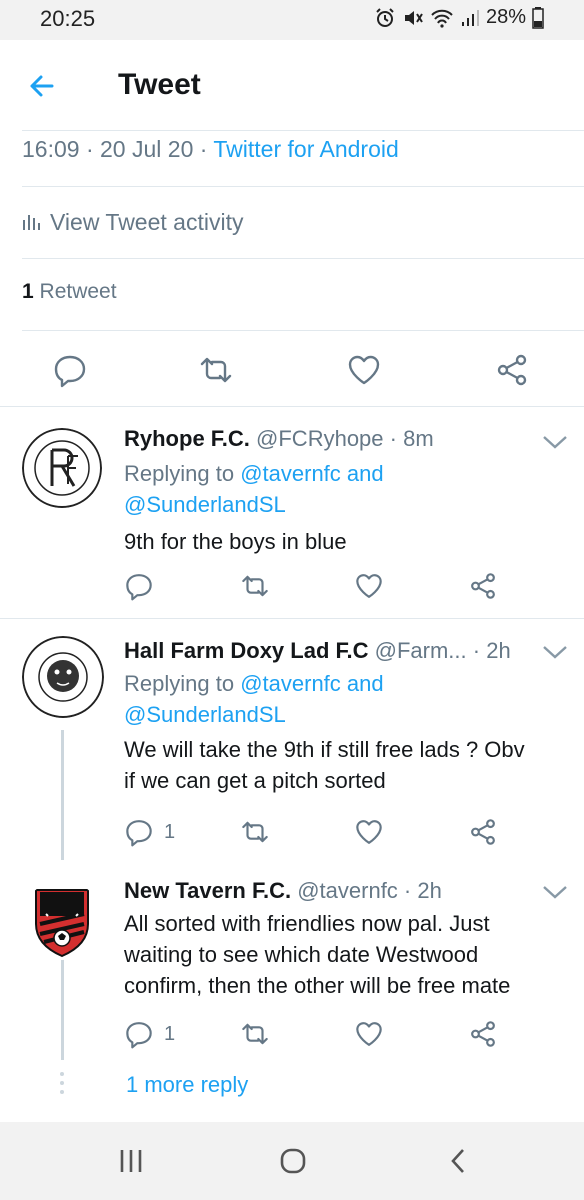  Describe the element at coordinates (470, 18) in the screenshot. I see `signal-icon` at that location.